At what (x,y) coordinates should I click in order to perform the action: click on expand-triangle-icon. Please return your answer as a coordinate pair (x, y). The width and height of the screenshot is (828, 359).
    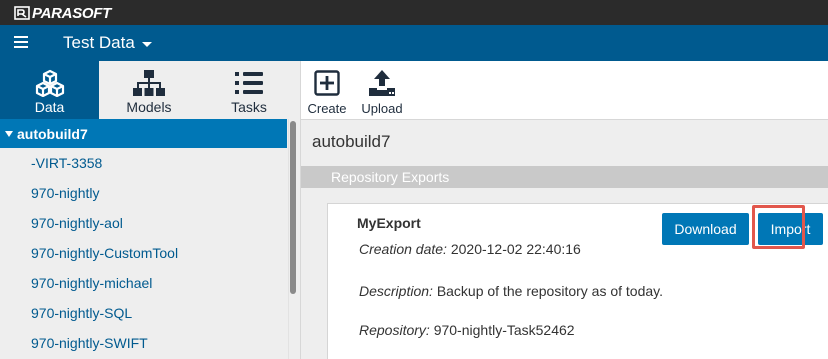
    Looking at the image, I should click on (9, 133).